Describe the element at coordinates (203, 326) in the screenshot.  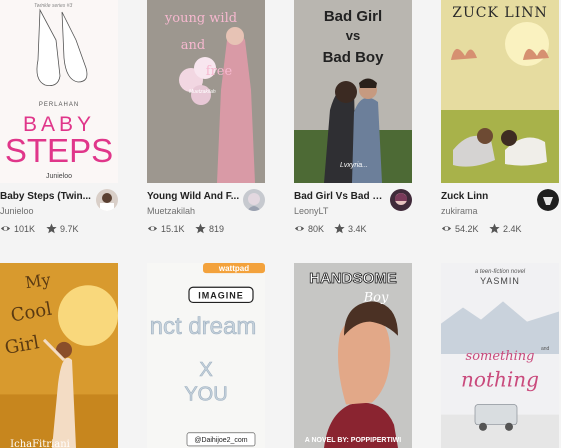
I see `cover-line-1: nct dream` at that location.